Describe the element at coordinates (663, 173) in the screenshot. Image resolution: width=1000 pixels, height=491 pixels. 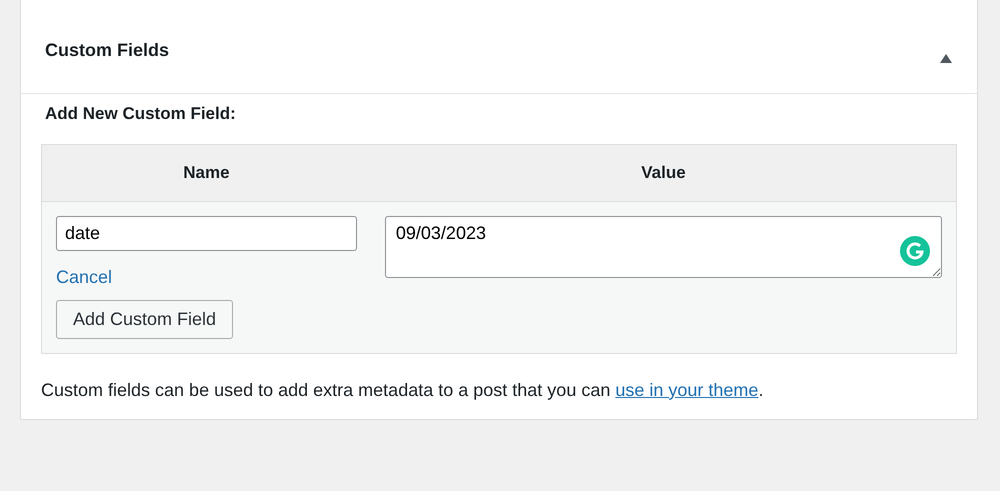
I see `column-header: Value` at that location.